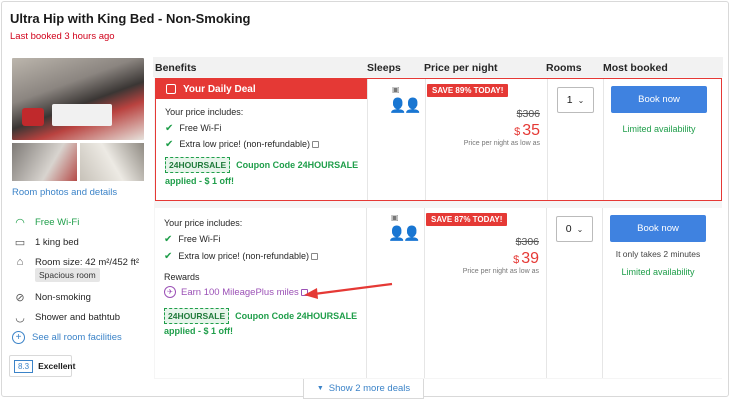 The width and height of the screenshot is (732, 400). What do you see at coordinates (176, 68) in the screenshot?
I see `col-benefits: Benefits` at bounding box center [176, 68].